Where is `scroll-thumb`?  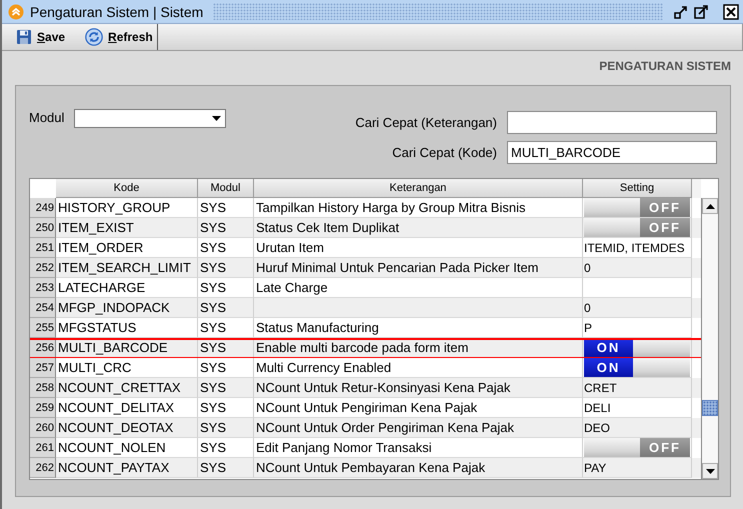 scroll-thumb is located at coordinates (710, 408).